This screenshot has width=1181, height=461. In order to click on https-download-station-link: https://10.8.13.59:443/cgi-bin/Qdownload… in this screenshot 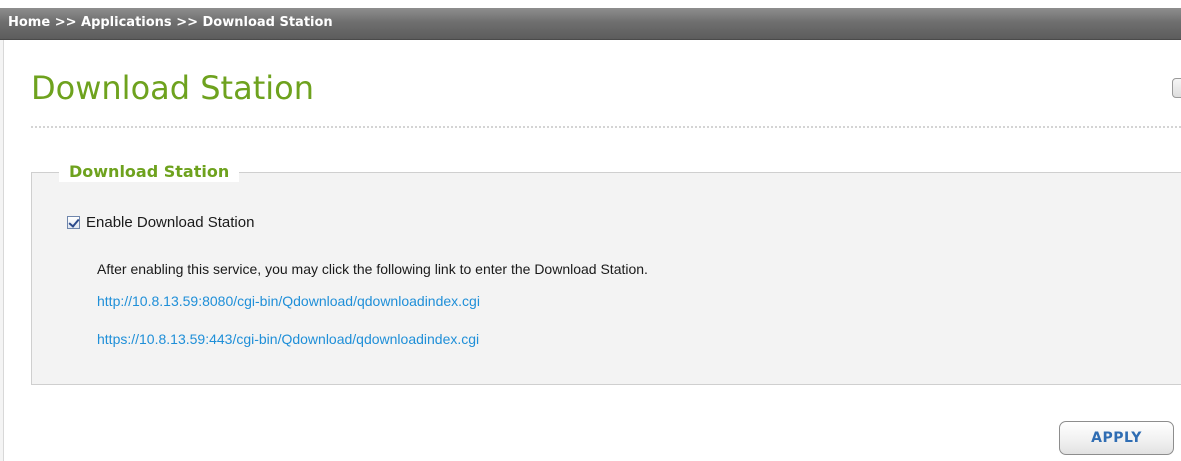, I will do `click(288, 339)`.